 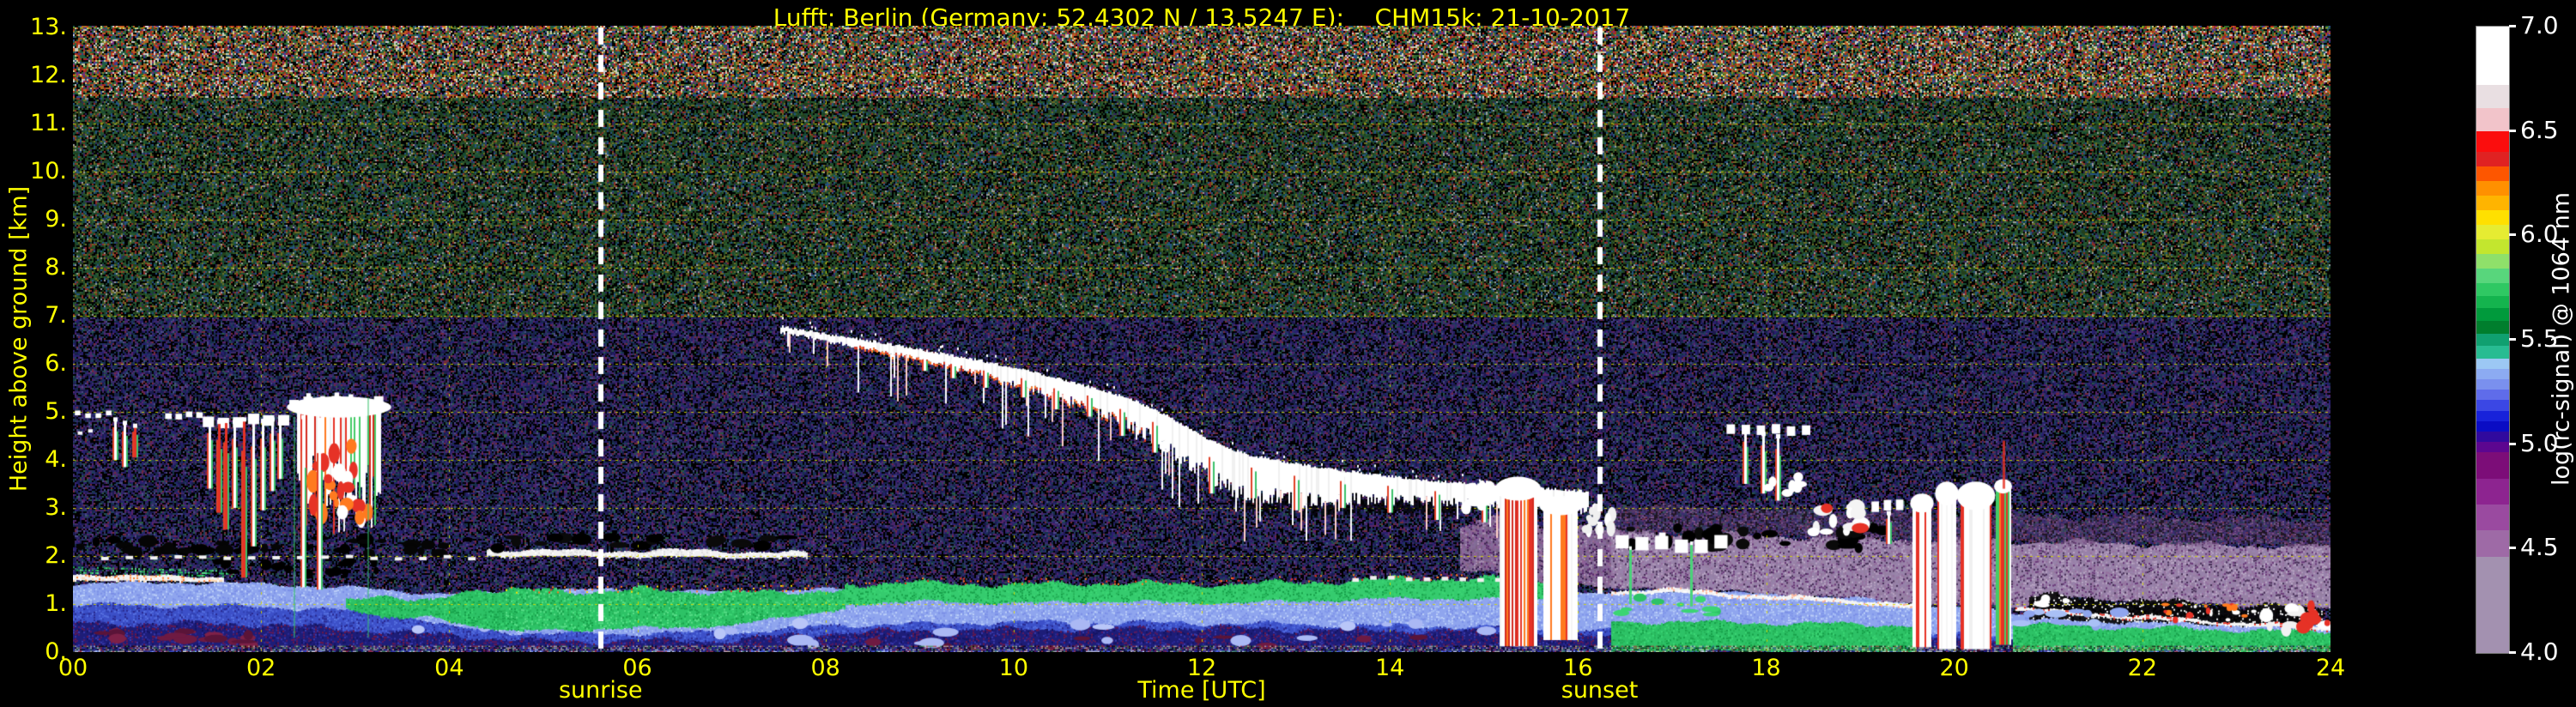 What do you see at coordinates (637, 668) in the screenshot?
I see `x-tick-label: 06` at bounding box center [637, 668].